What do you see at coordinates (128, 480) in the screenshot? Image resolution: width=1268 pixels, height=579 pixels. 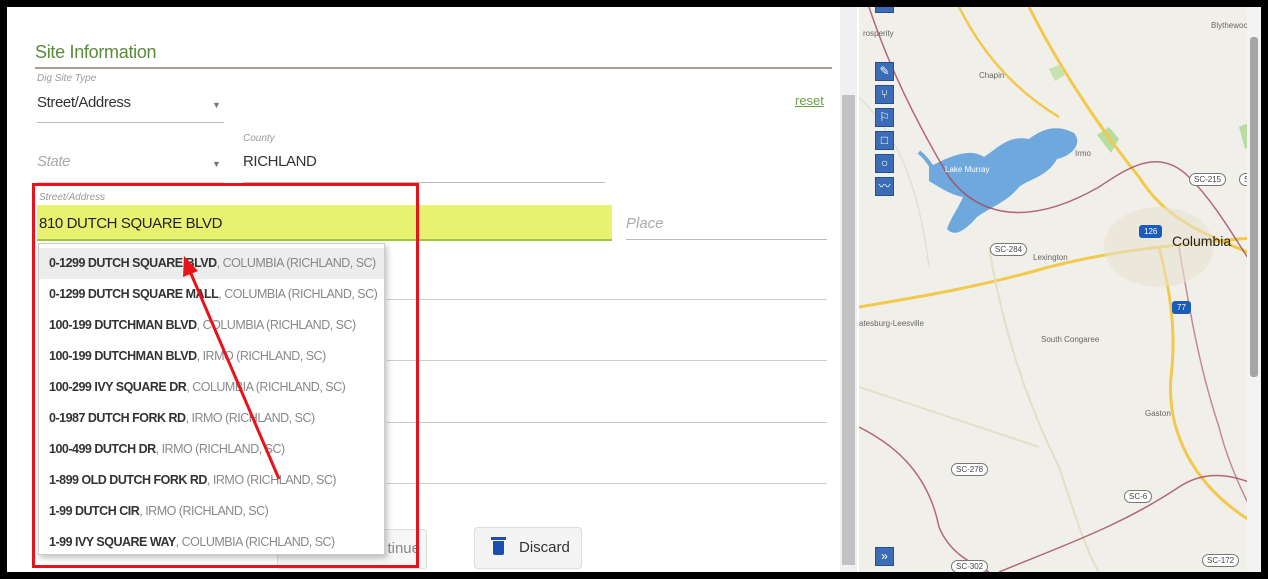 I see `suggestion-main: 1-899 OLD DUTCH FORK RD` at bounding box center [128, 480].